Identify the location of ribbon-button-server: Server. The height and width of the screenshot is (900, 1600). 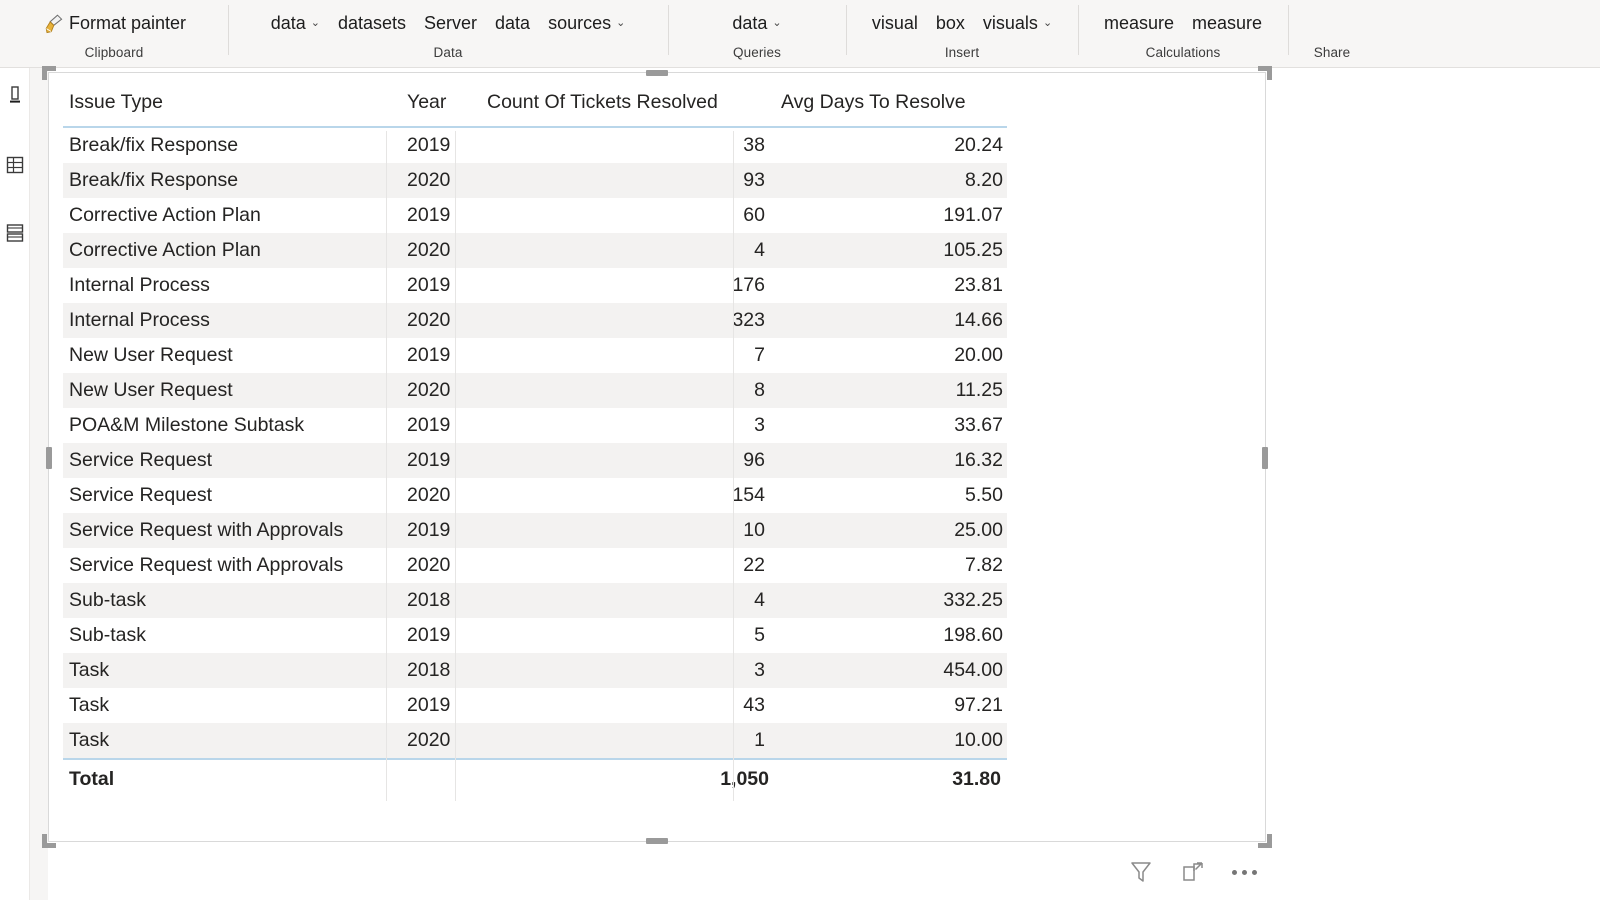
(450, 23).